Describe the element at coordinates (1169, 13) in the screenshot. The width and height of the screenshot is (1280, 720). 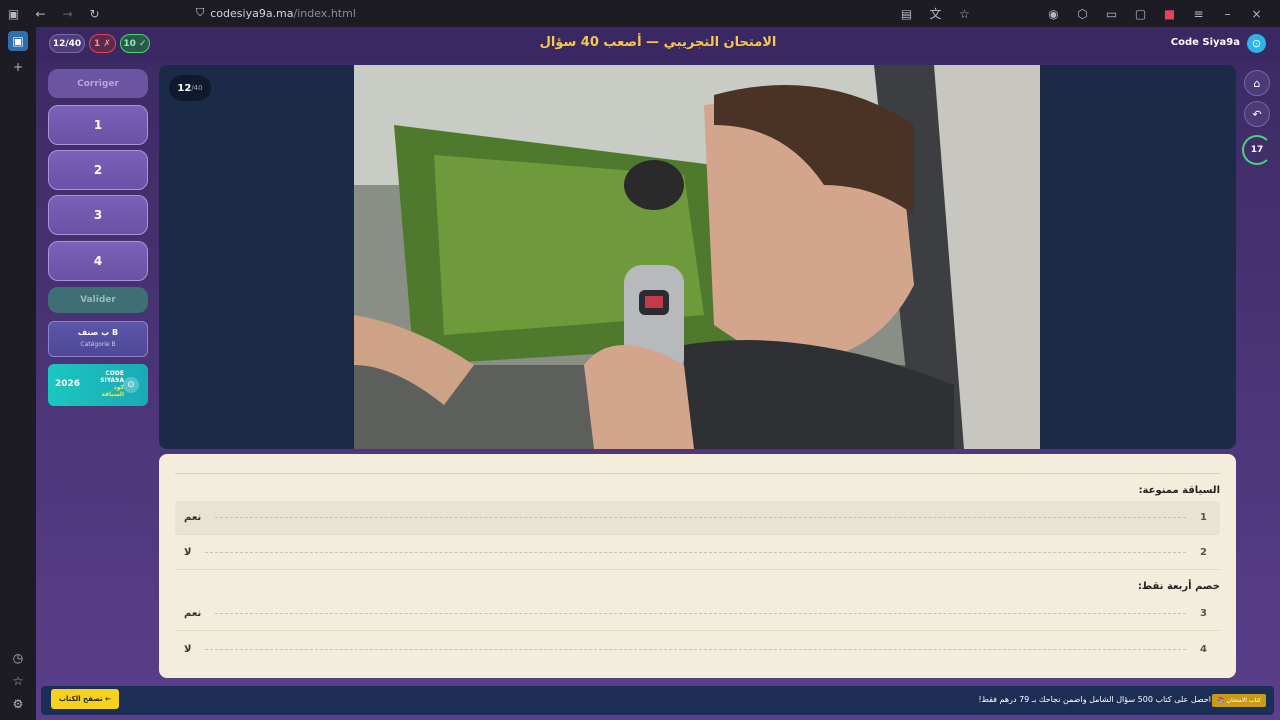
I see `badge-icon: ■` at that location.